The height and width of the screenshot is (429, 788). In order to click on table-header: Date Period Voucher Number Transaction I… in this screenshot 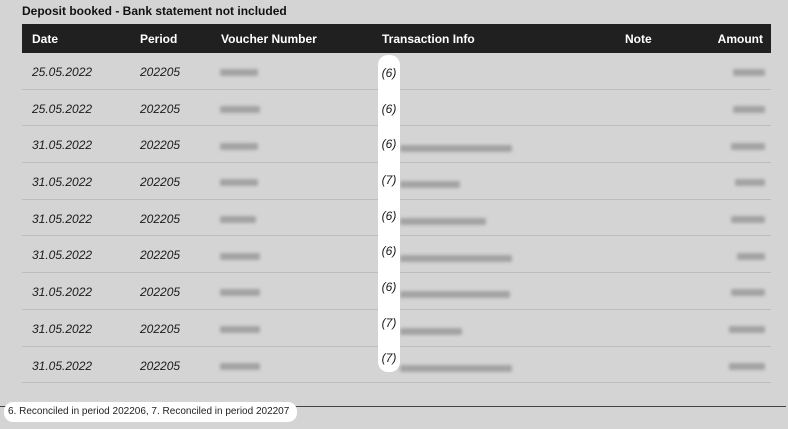, I will do `click(396, 38)`.